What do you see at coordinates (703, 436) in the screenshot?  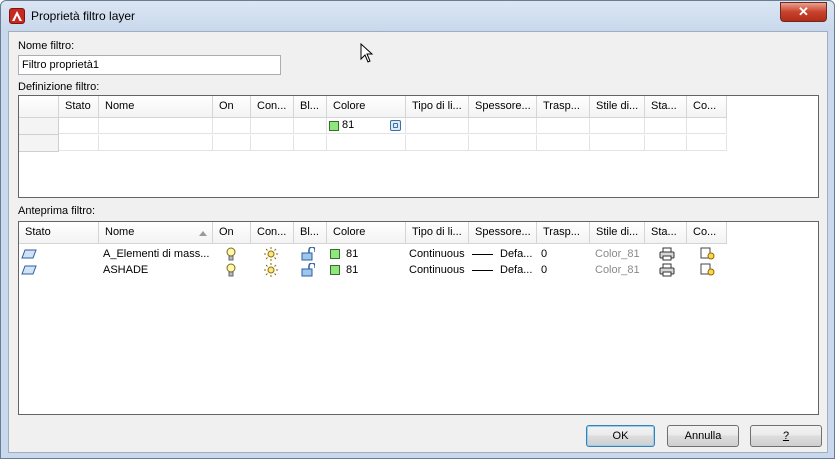 I see `cancel-button: Annulla` at bounding box center [703, 436].